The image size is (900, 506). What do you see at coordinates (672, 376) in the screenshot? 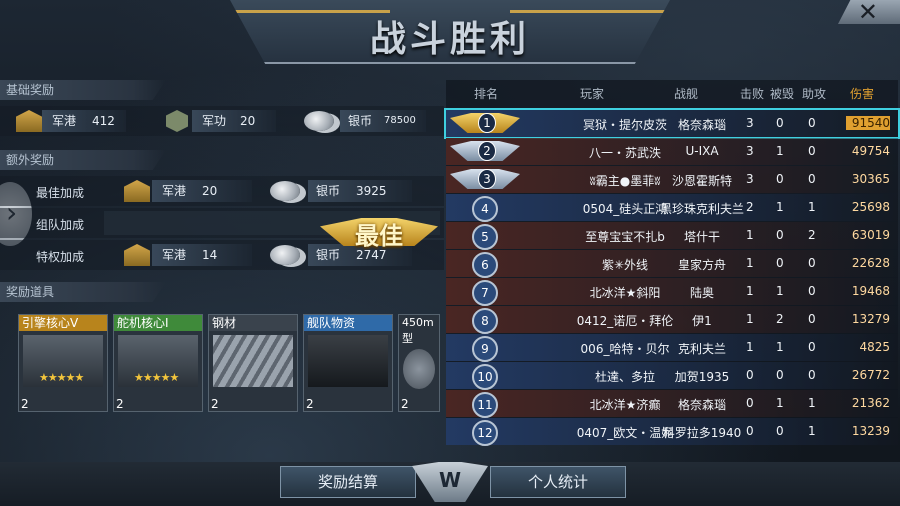
I see `table-row: 10 杜達、多拉 加贺1935 0 0 0 26772` at bounding box center [672, 376].